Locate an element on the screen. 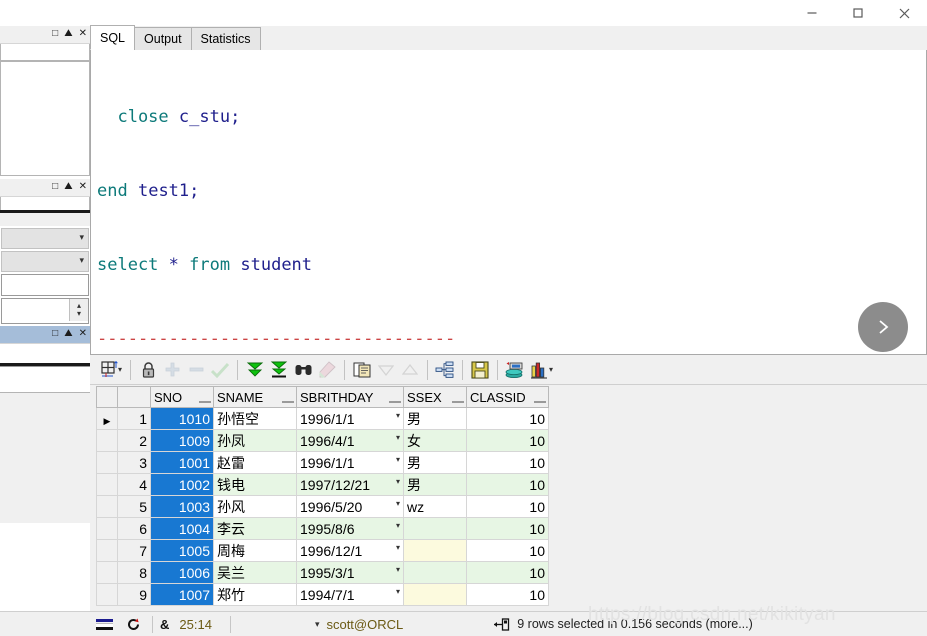  cell-sname: 吴兰 is located at coordinates (255, 572).